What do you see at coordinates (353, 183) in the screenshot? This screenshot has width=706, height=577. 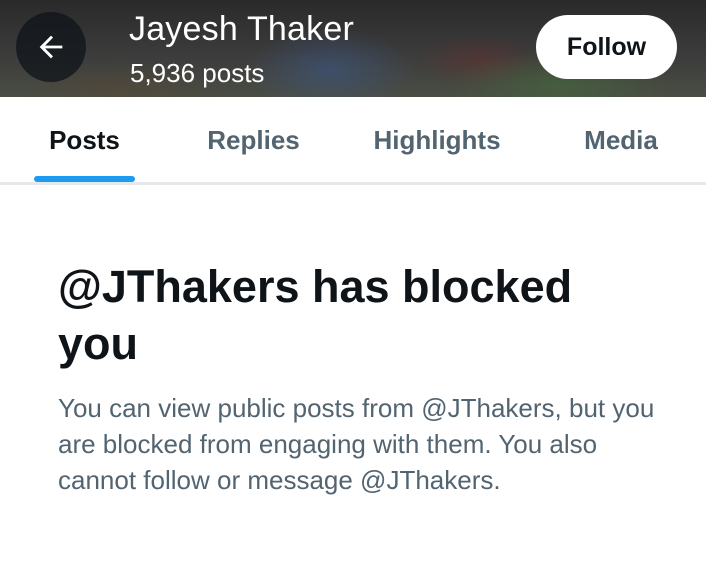 I see `tabs-divider` at bounding box center [353, 183].